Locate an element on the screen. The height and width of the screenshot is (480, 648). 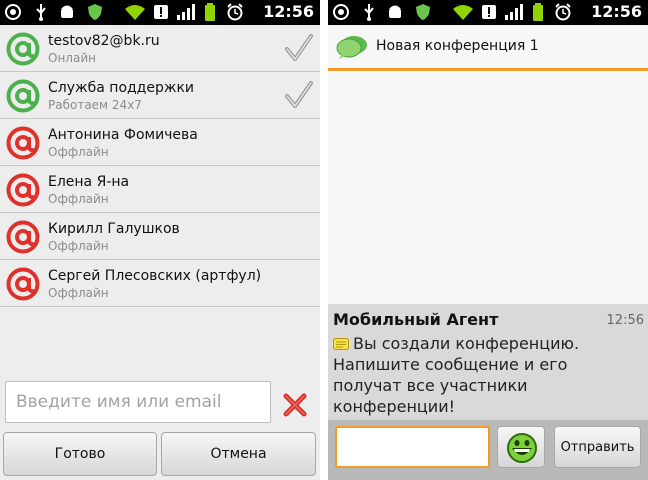
search-input is located at coordinates (138, 402).